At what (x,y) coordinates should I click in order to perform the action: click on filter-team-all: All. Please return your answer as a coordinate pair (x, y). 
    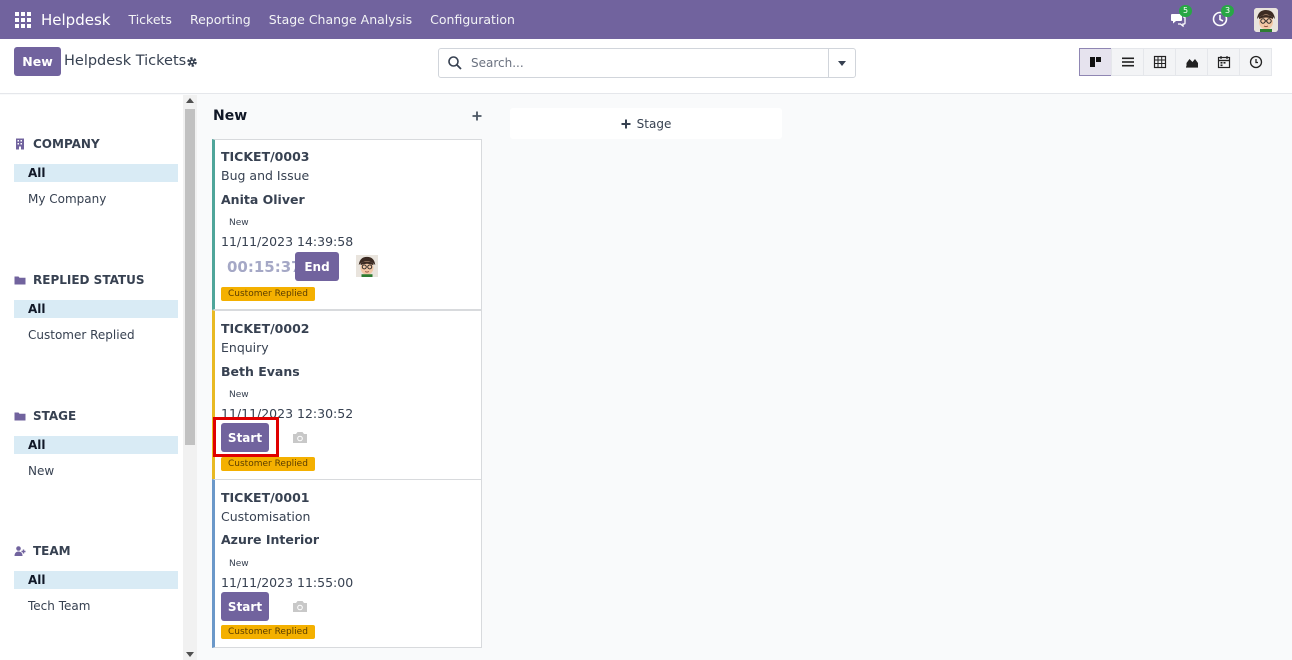
    Looking at the image, I should click on (96, 580).